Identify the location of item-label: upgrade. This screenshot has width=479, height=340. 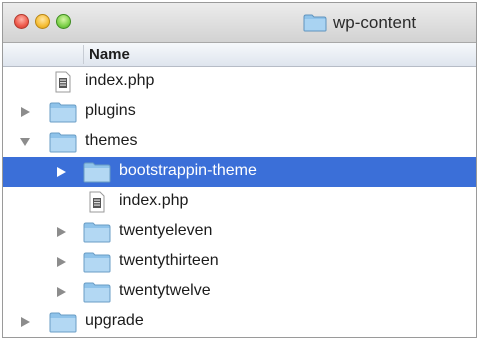
(114, 320).